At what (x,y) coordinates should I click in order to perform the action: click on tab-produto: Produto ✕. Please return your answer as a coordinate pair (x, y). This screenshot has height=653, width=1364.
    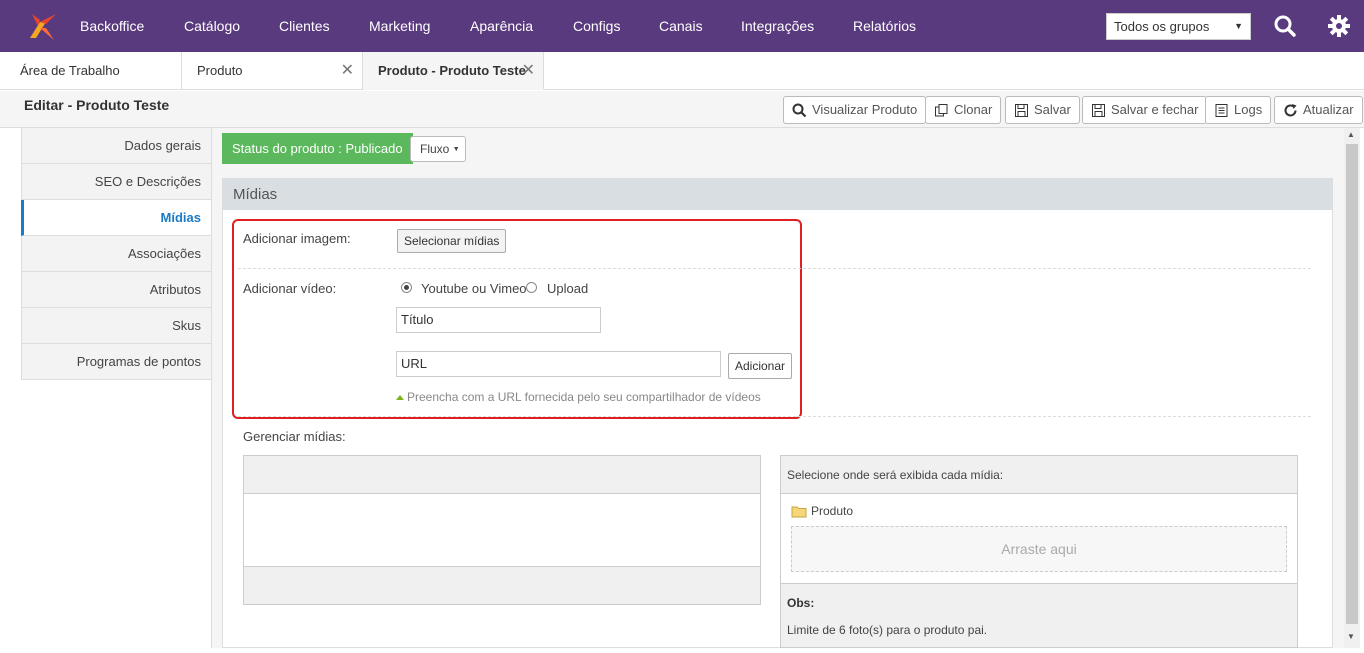
    Looking at the image, I should click on (272, 71).